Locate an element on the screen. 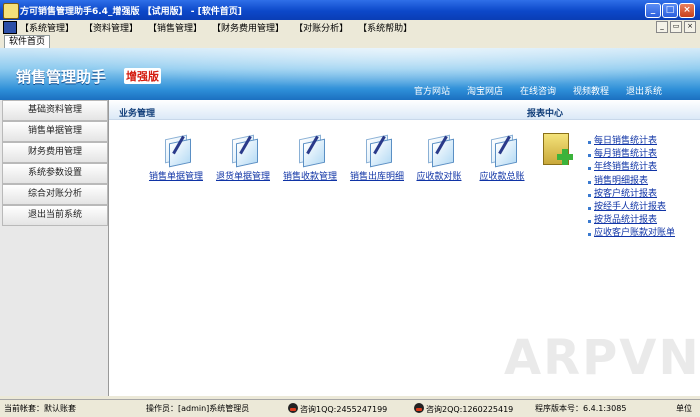 The height and width of the screenshot is (417, 700). function-label: 应收款总账 is located at coordinates (502, 175).